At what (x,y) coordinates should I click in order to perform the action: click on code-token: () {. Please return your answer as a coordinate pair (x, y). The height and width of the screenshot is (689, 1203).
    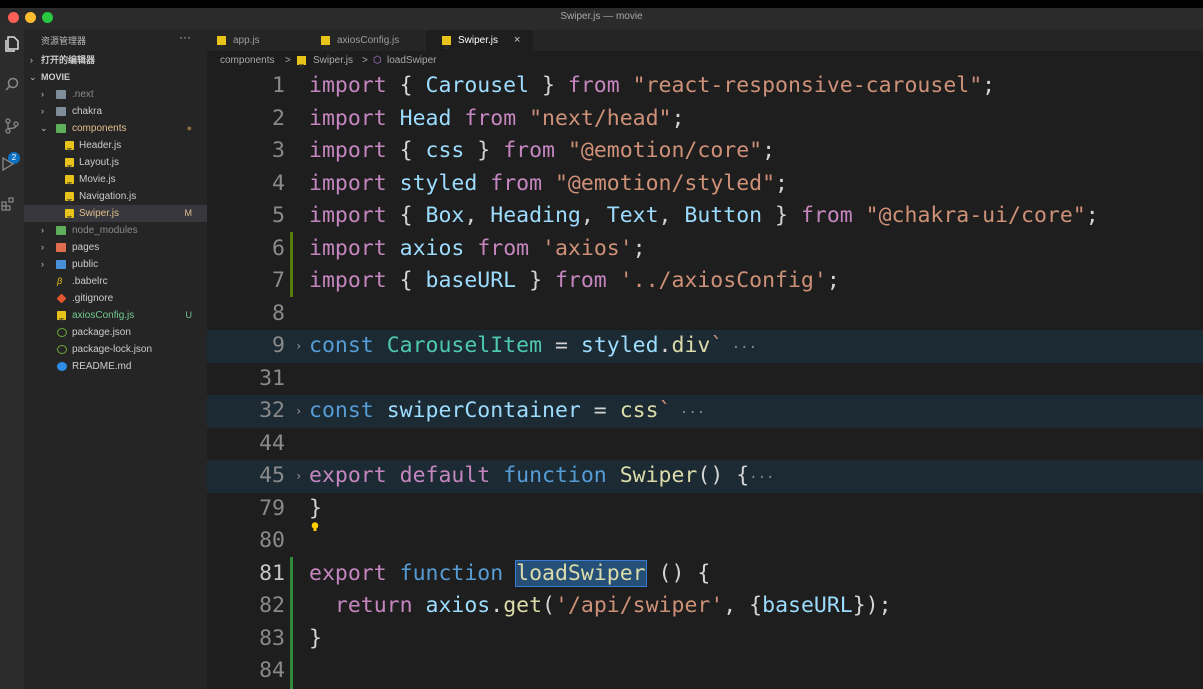
    Looking at the image, I should click on (723, 475).